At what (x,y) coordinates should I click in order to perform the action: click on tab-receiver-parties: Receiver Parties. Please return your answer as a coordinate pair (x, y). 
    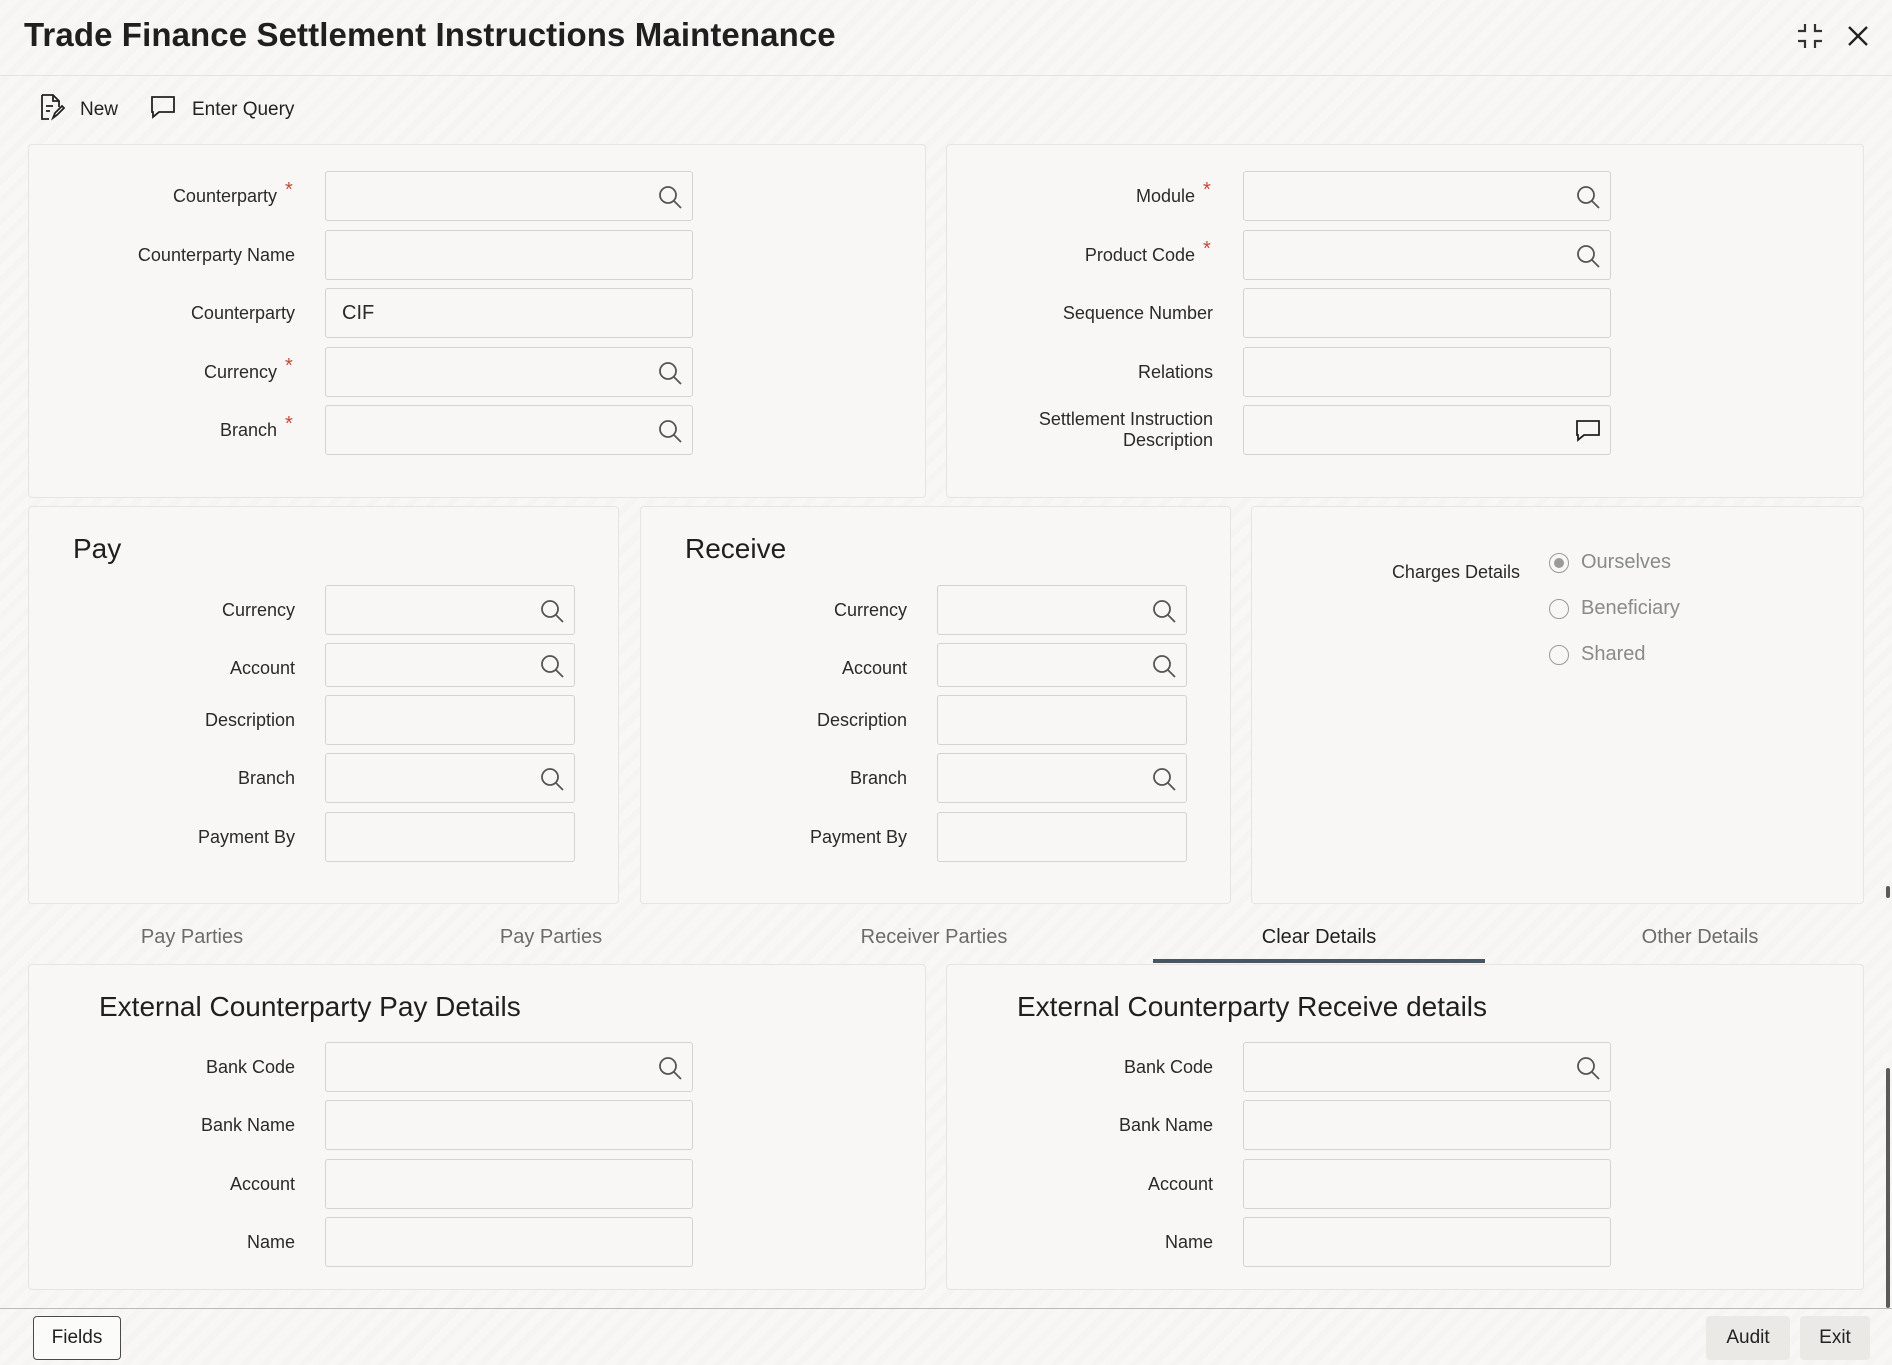
    Looking at the image, I should click on (934, 937).